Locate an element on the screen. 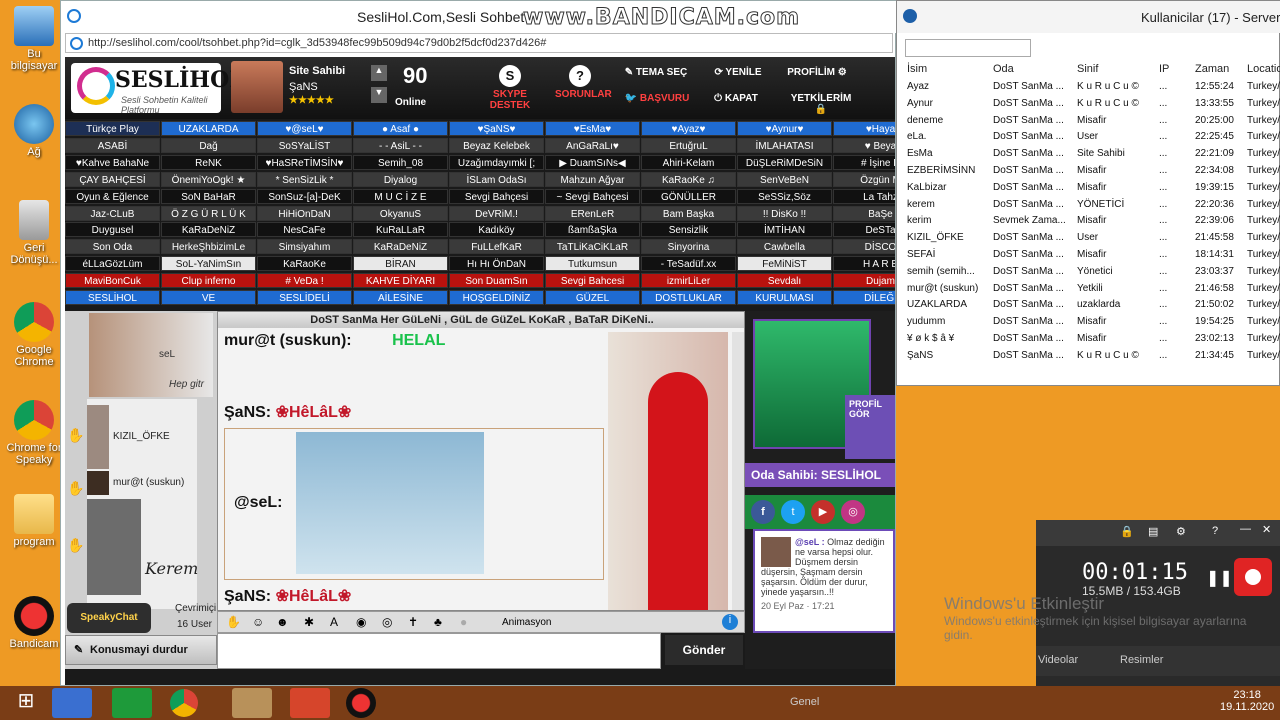 This screenshot has height=720, width=1280. room-button: ♥@seL♥ is located at coordinates (304, 128).